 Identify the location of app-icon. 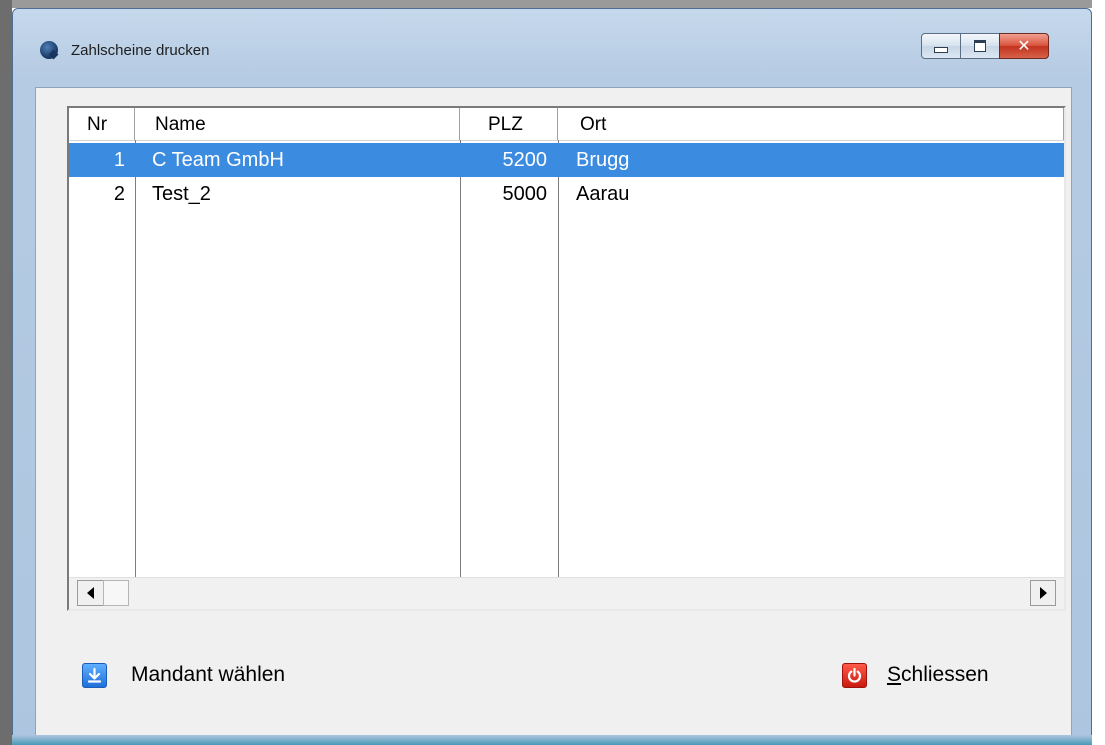
(49, 50).